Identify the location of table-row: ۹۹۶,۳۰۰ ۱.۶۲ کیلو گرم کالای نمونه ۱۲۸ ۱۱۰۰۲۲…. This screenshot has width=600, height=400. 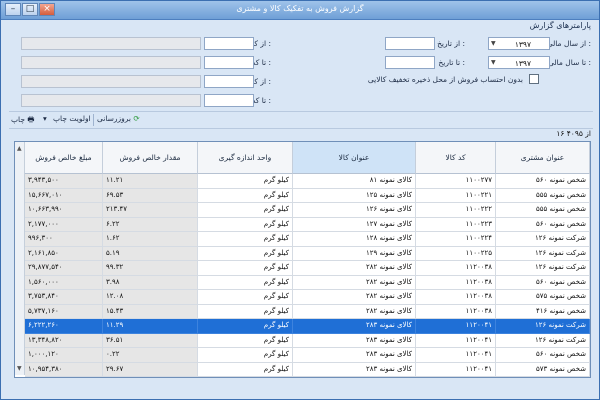
(307, 239).